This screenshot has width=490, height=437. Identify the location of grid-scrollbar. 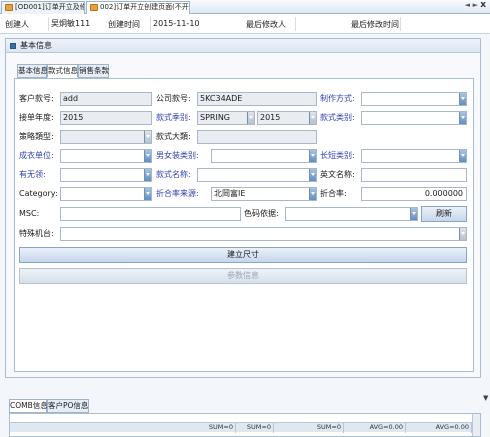
(476, 425).